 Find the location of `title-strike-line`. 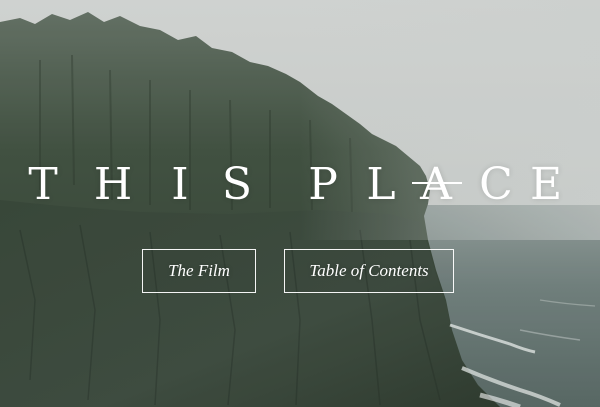

title-strike-line is located at coordinates (437, 183).